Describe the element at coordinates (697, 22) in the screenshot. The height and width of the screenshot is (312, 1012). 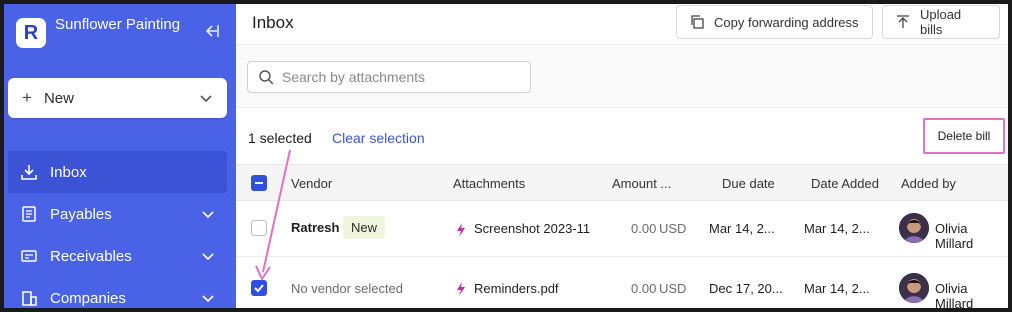
I see `copy-icon` at that location.